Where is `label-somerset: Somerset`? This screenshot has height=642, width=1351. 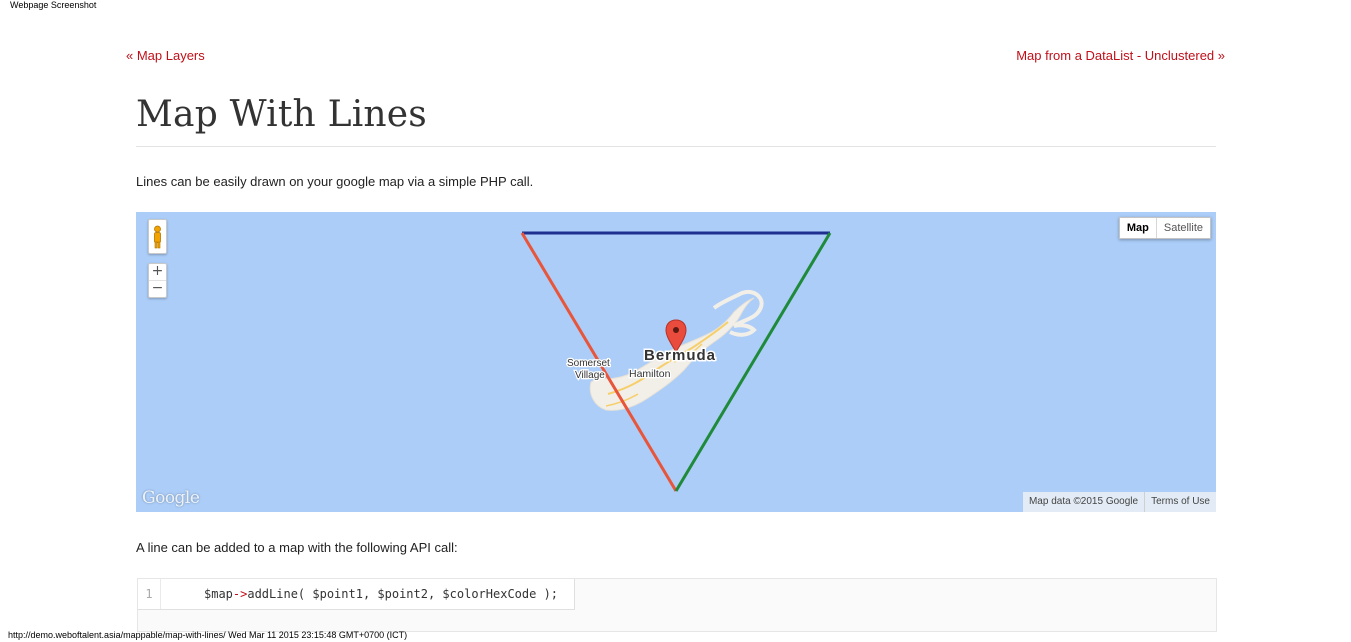 label-somerset: Somerset is located at coordinates (588, 363).